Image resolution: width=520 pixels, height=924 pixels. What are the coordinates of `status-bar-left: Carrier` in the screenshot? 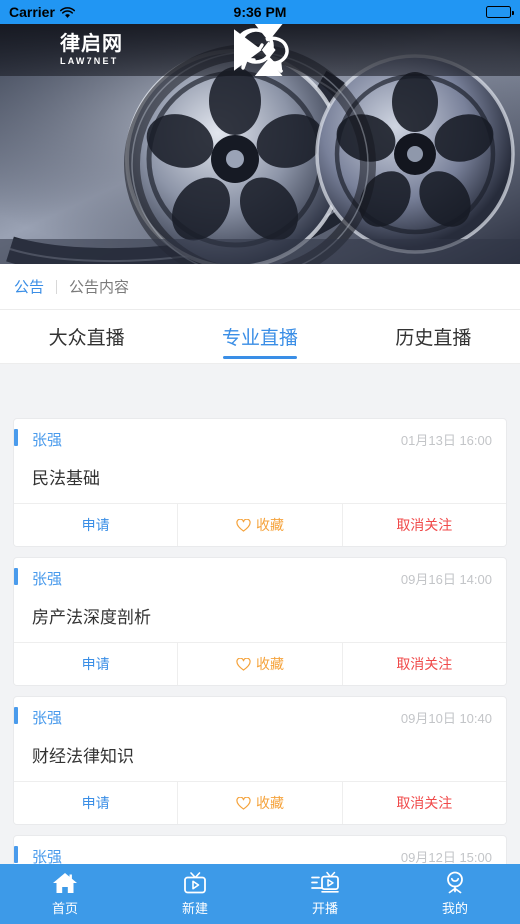 It's located at (42, 12).